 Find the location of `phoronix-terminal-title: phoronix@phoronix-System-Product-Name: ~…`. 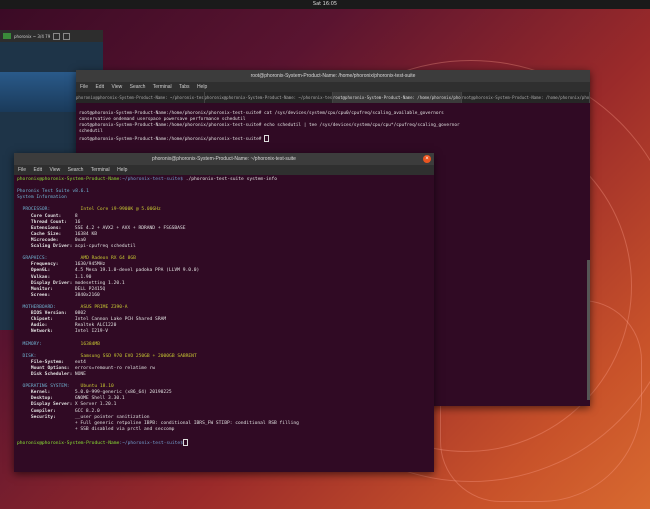

phoronix-terminal-title: phoronix@phoronix-System-Product-Name: ~… is located at coordinates (224, 159).